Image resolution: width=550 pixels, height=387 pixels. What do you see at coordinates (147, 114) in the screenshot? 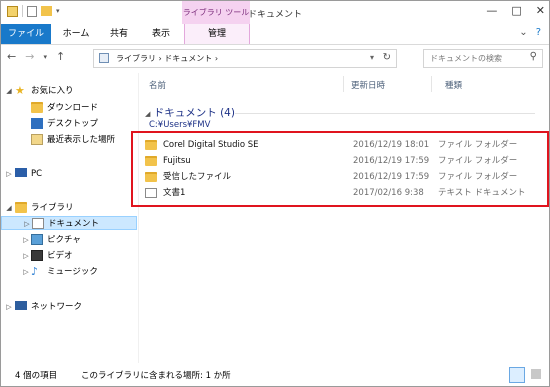
I see `collapse-group-icon: ◢` at bounding box center [147, 114].